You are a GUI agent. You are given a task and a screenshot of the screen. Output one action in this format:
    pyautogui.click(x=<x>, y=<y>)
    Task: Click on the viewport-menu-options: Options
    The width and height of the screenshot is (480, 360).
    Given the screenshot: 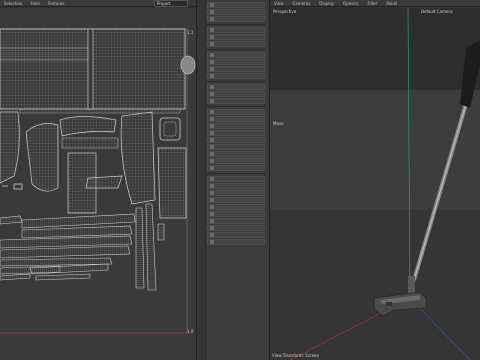 What is the action you would take?
    pyautogui.click(x=351, y=3)
    